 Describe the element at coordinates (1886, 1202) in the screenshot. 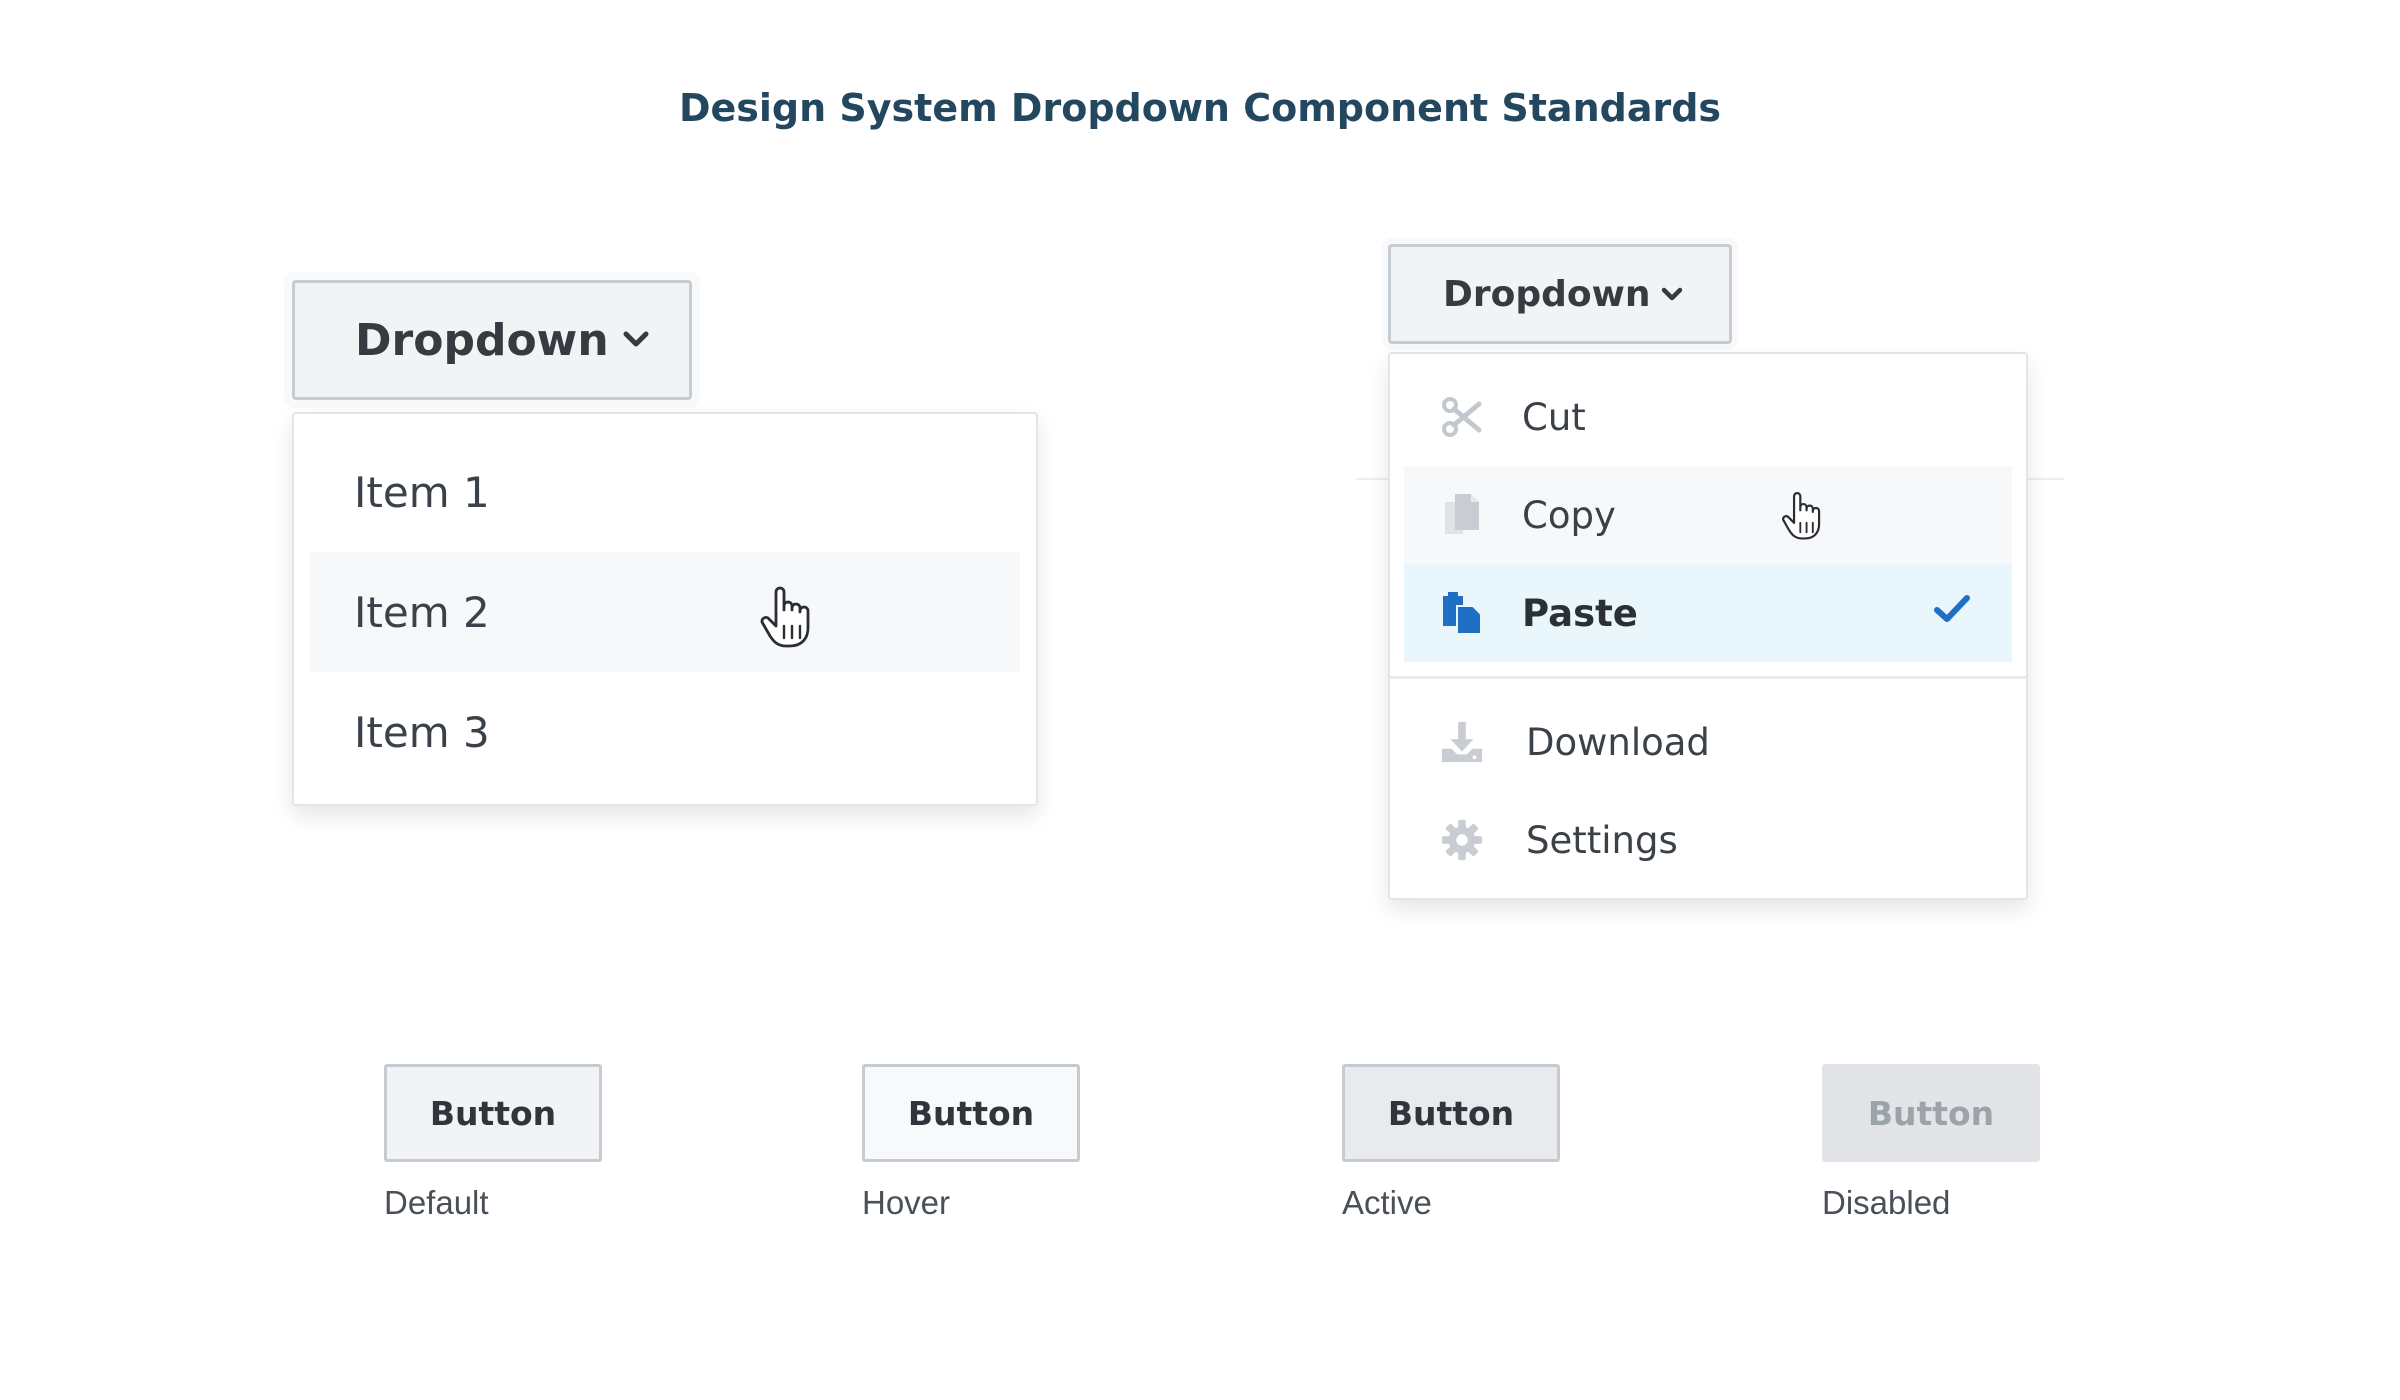

I see `state-label-disabled: Disabled` at that location.